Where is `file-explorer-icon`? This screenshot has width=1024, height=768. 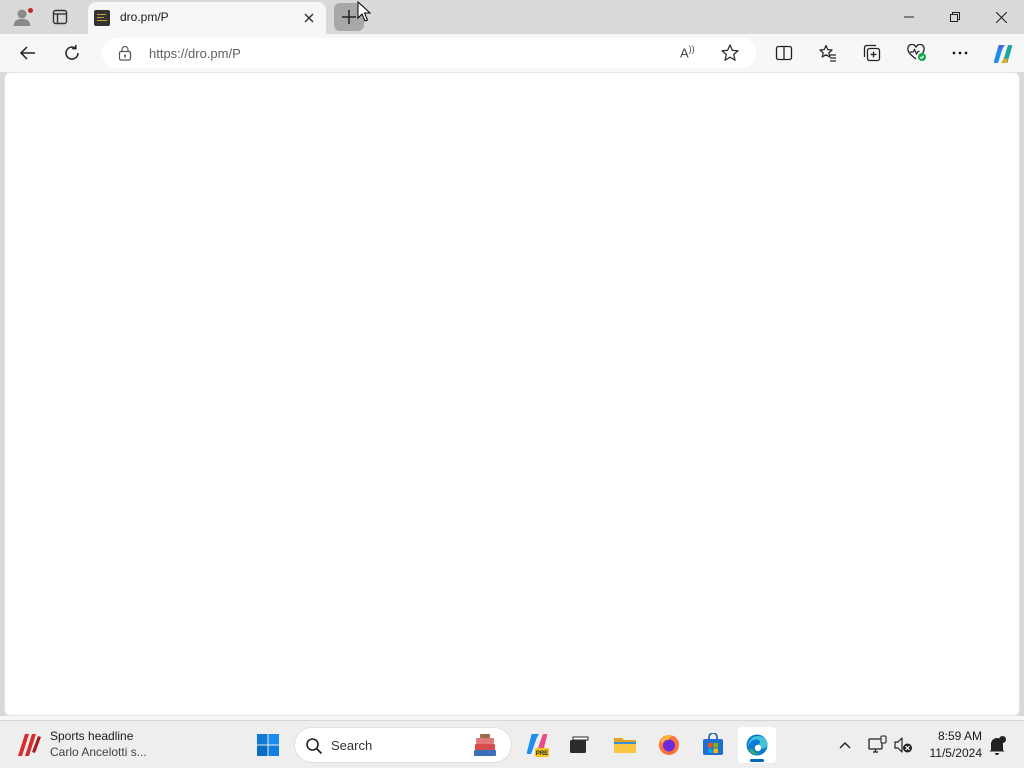 file-explorer-icon is located at coordinates (625, 745).